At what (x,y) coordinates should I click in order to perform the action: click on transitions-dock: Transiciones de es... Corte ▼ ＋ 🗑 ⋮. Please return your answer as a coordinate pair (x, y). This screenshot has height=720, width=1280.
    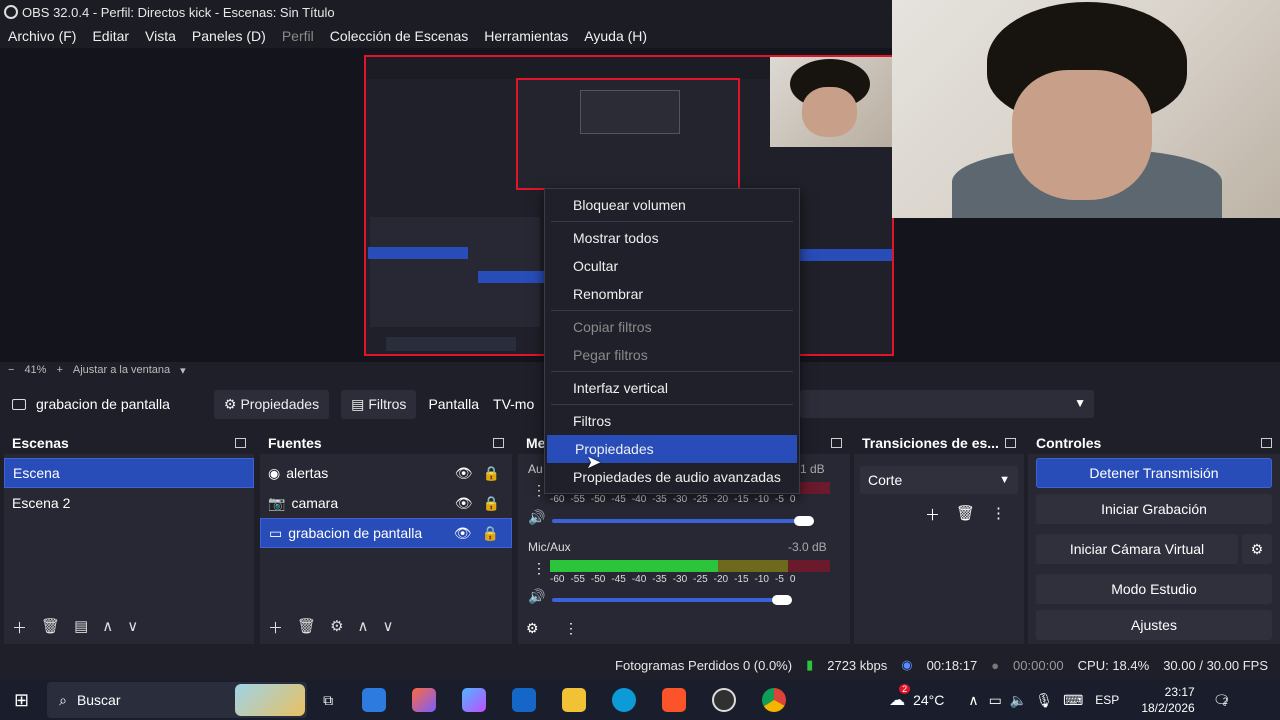
    Looking at the image, I should click on (939, 538).